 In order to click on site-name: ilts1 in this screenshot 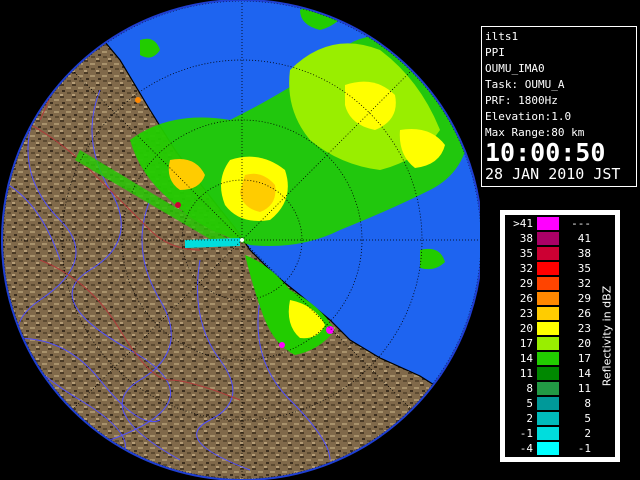, I will do `click(502, 36)`.